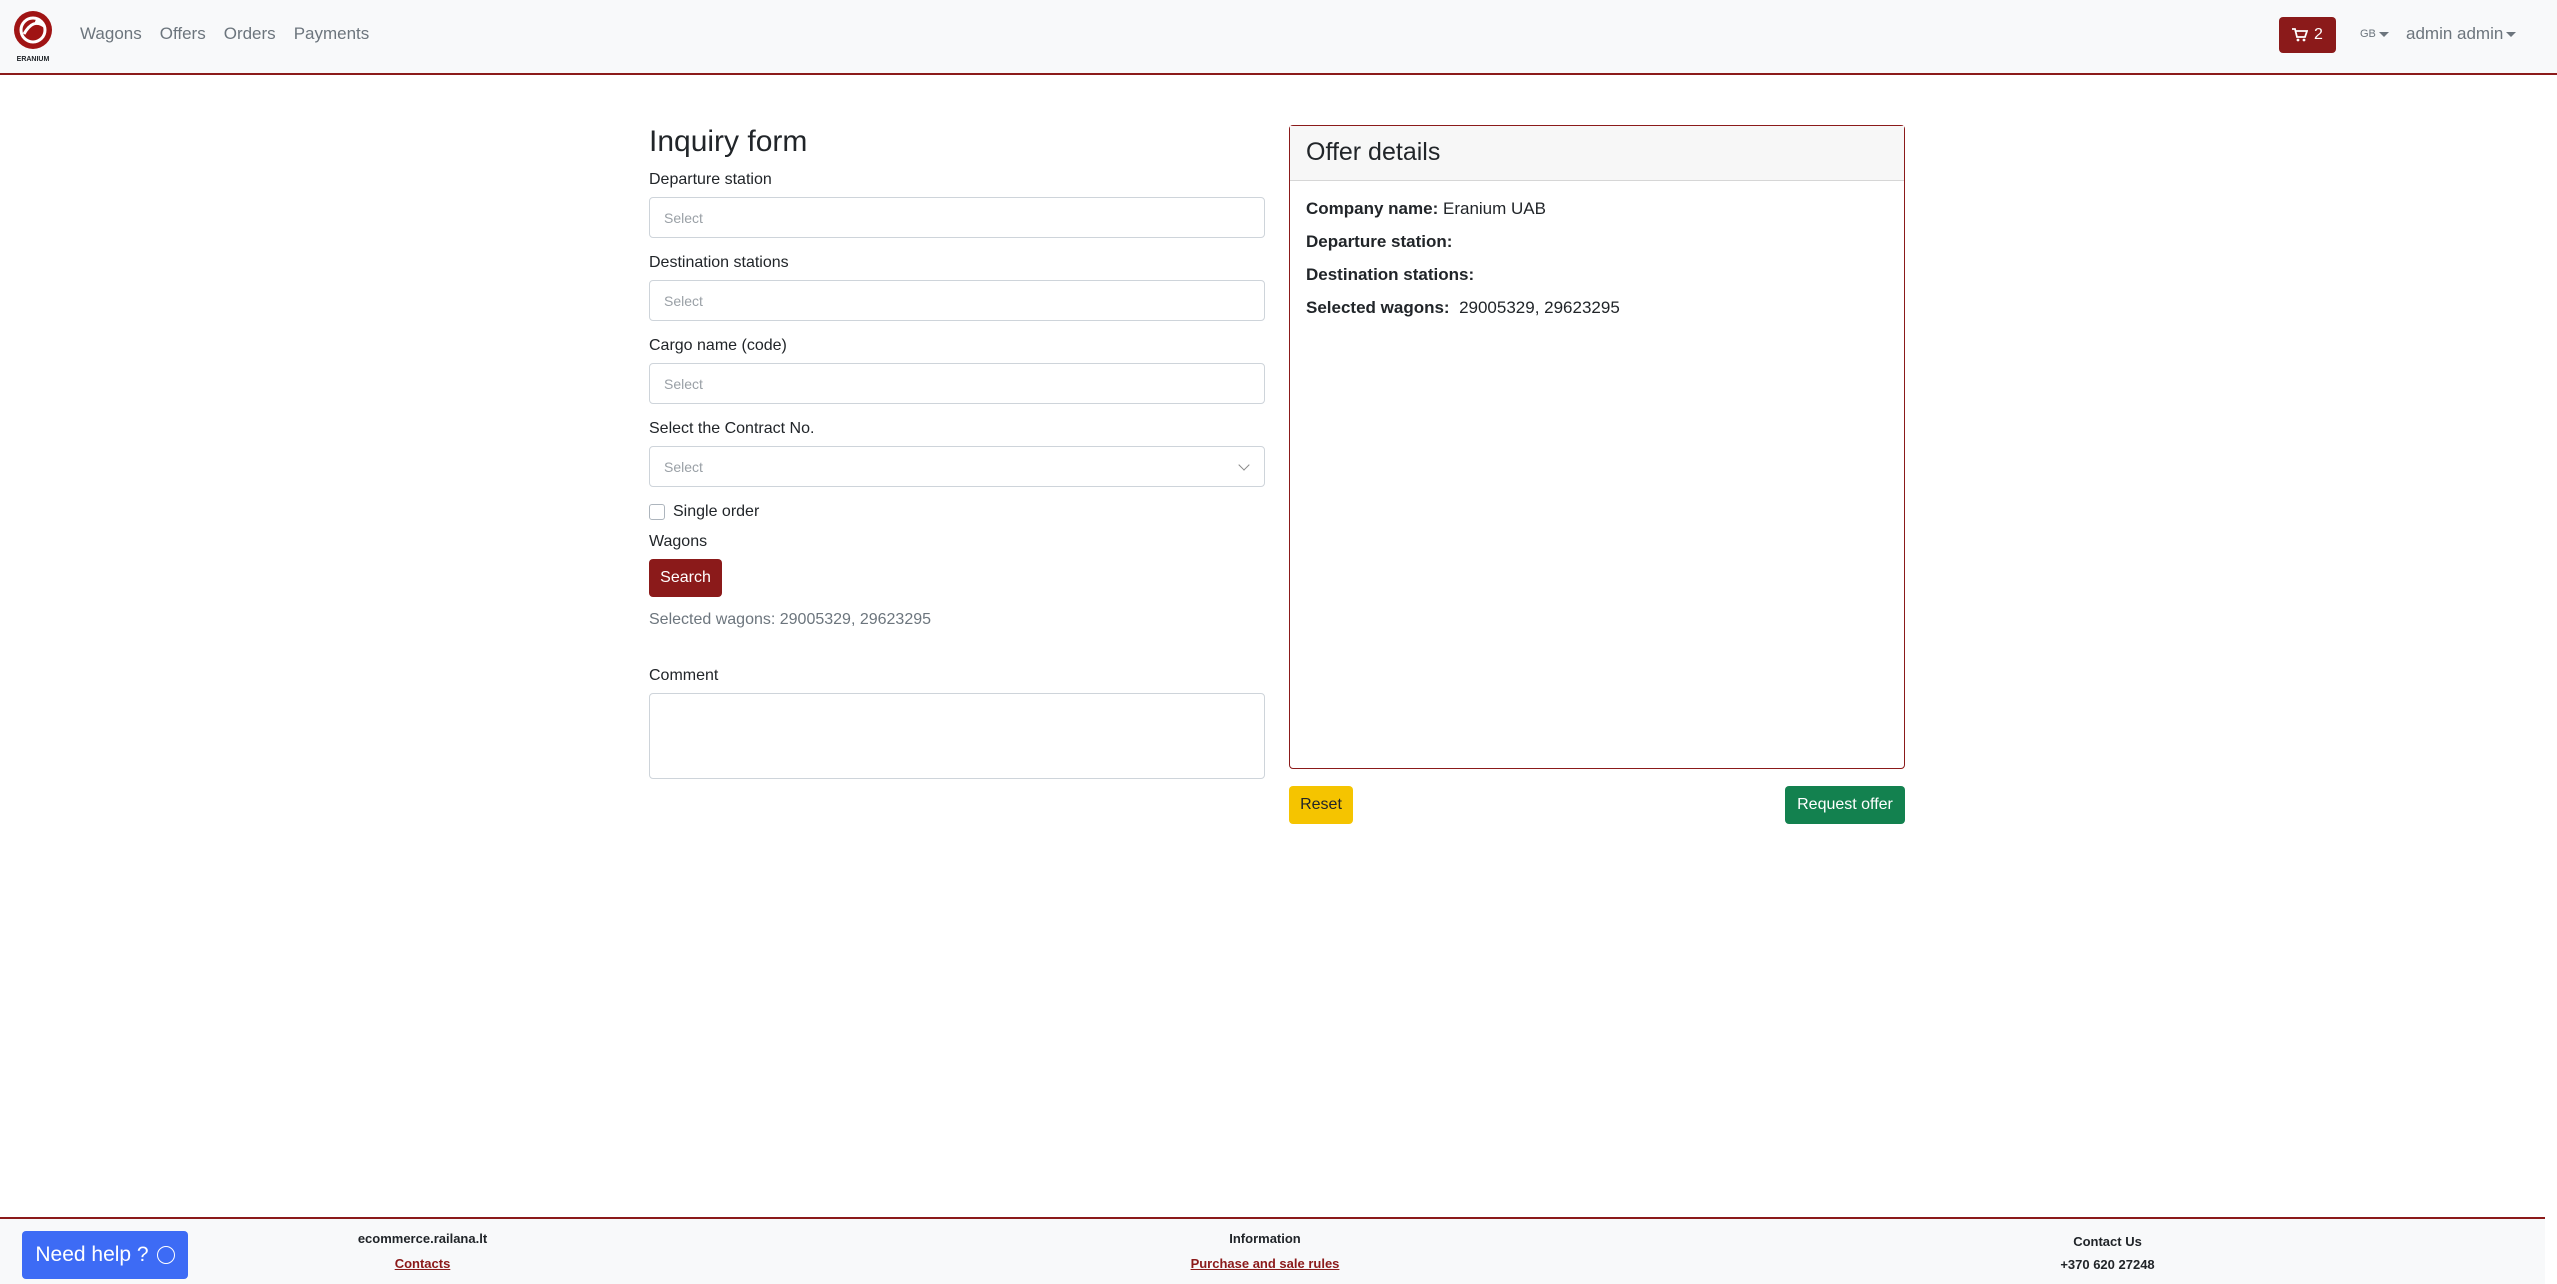 Image resolution: width=2557 pixels, height=1284 pixels. I want to click on help-circle-icon, so click(165, 1255).